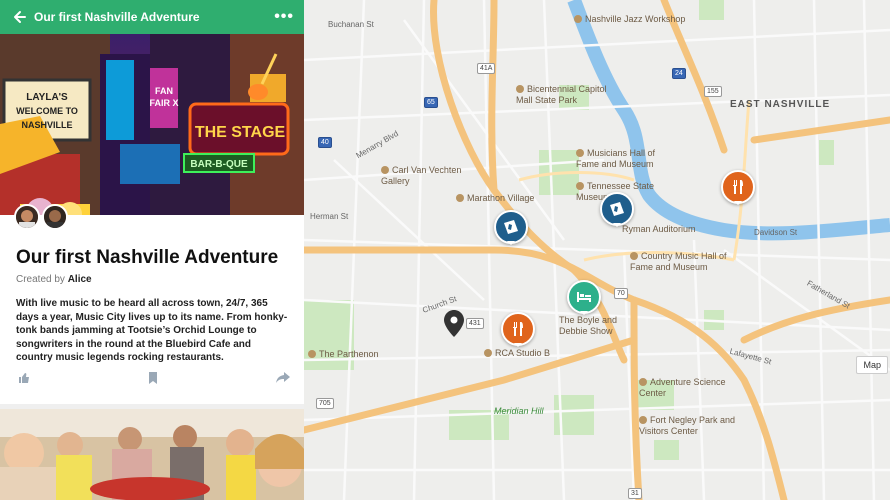 The width and height of the screenshot is (890, 500). What do you see at coordinates (41, 217) in the screenshot?
I see `author-avatars` at bounding box center [41, 217].